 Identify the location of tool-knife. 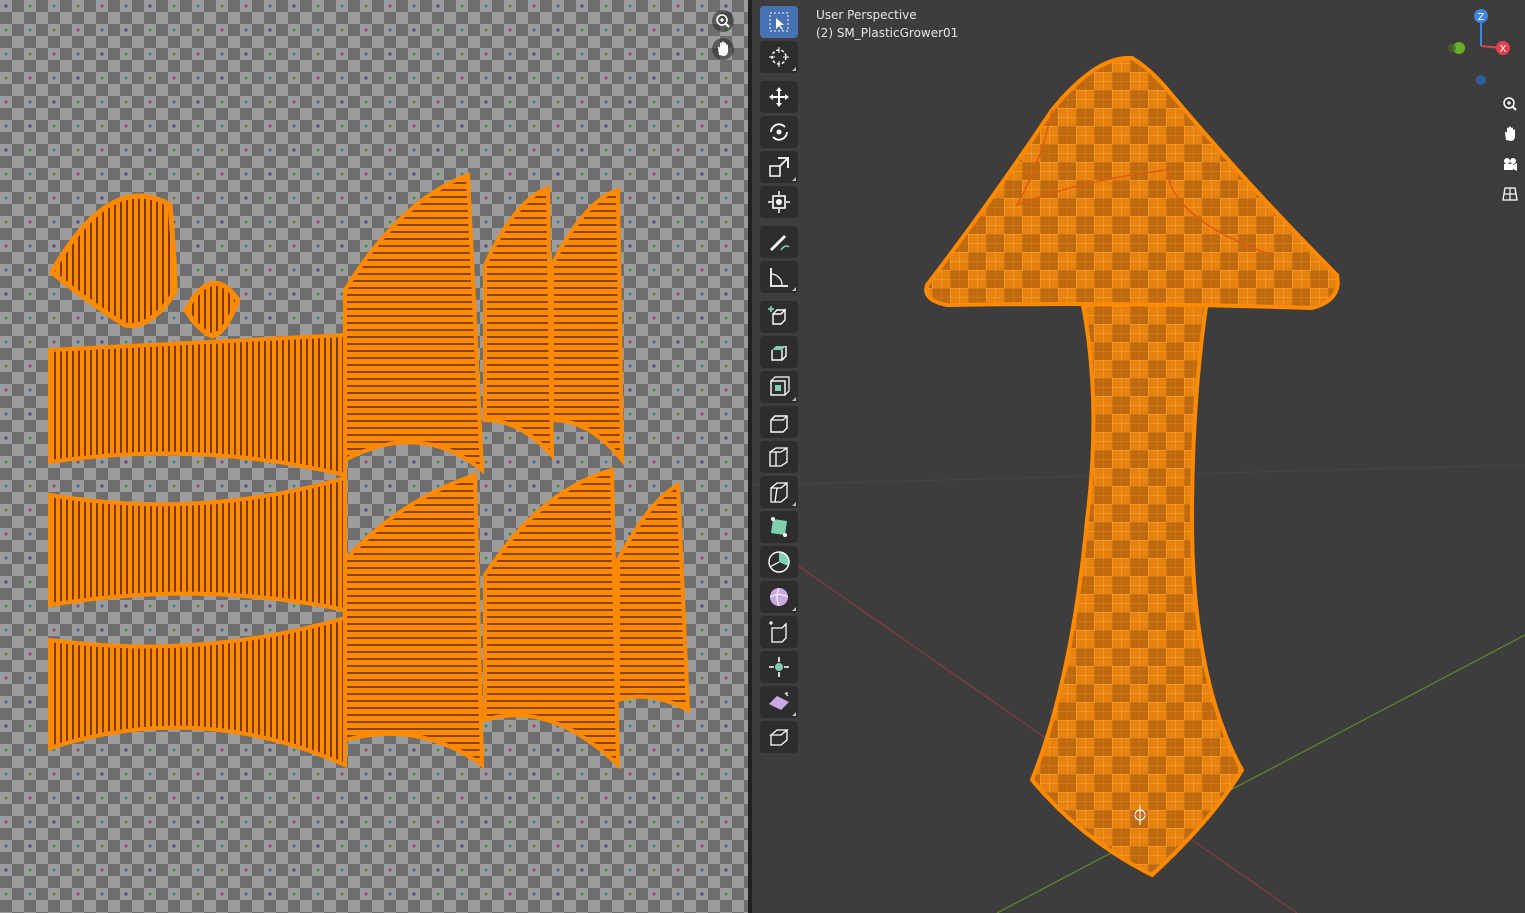
(779, 492).